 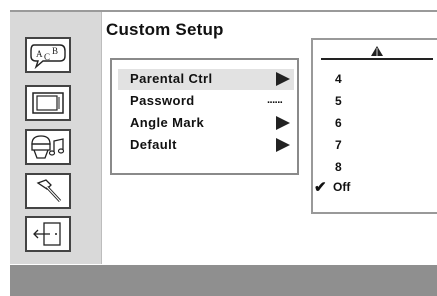 I want to click on language-speech-bubble-icon: A C B, so click(x=48, y=56).